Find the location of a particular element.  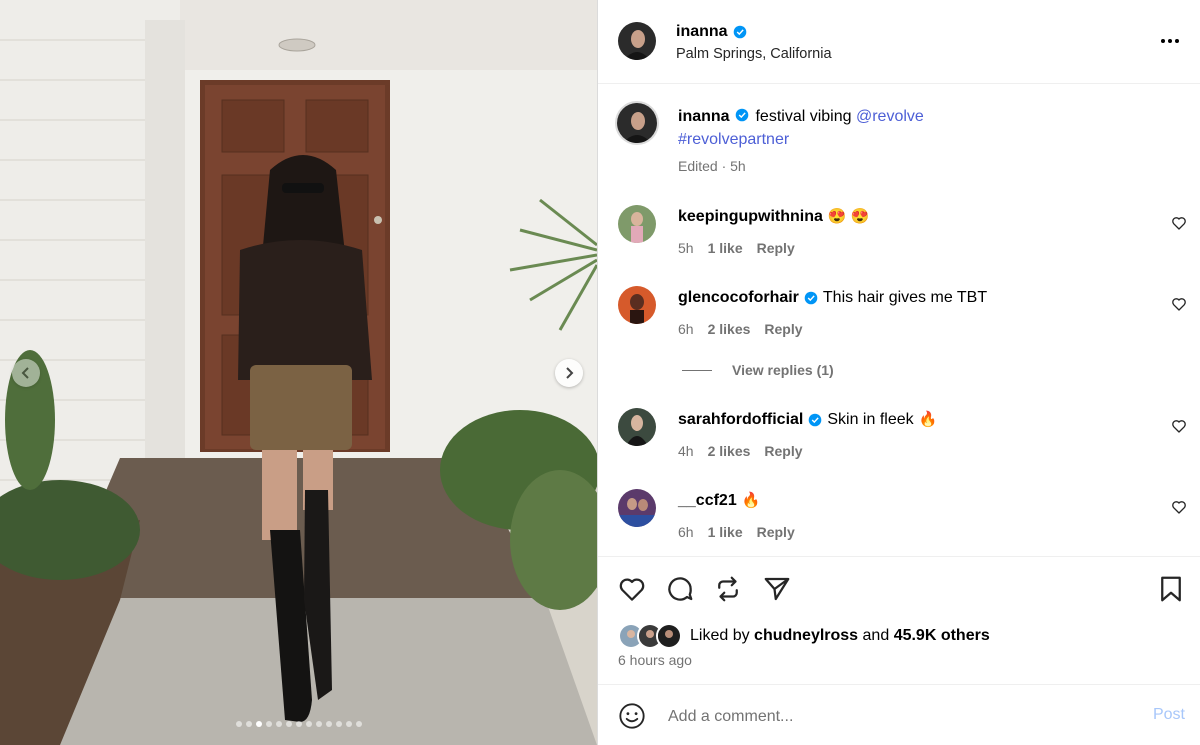

comment-item: keepingupwithnina 😍 😍 5h 1 like Reply is located at coordinates (899, 240).